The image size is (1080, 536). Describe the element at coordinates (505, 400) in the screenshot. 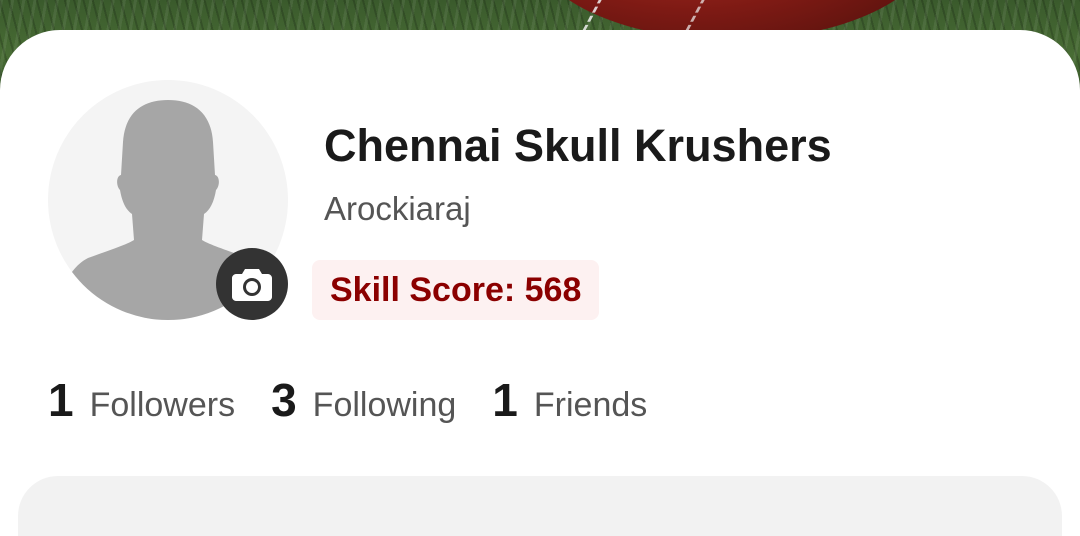

I see `friends-count: 1` at that location.